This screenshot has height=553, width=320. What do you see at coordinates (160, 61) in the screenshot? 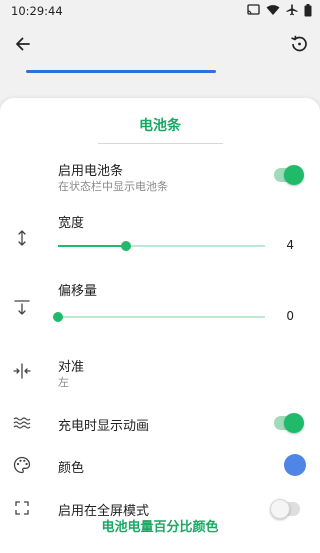
I see `app-bar` at bounding box center [160, 61].